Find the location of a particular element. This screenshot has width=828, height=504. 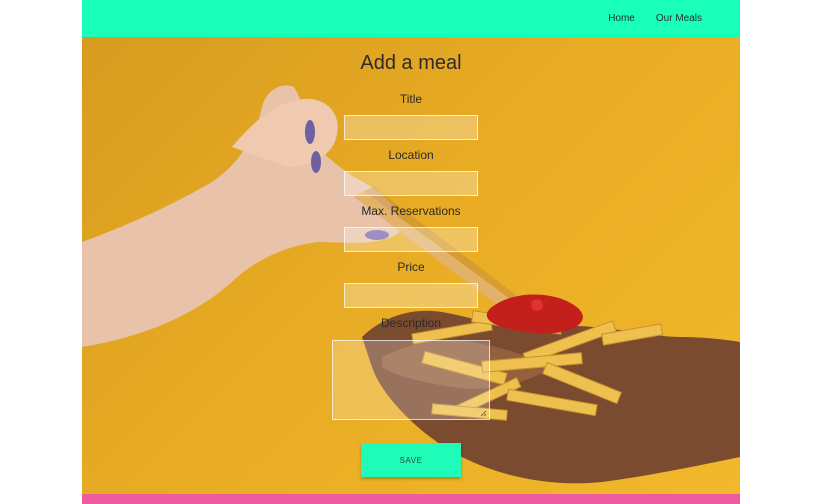

location-input is located at coordinates (411, 183).